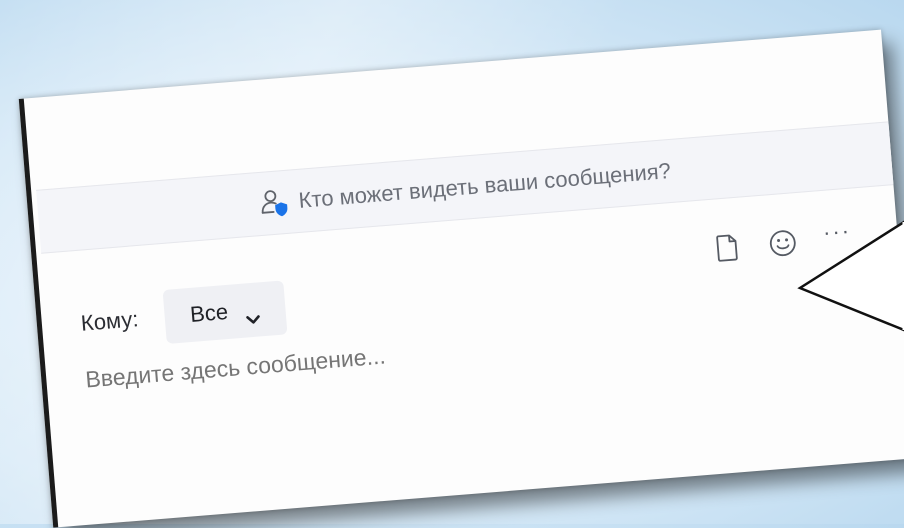 The height and width of the screenshot is (528, 904). Describe the element at coordinates (274, 203) in the screenshot. I see `user-shield-icon` at that location.